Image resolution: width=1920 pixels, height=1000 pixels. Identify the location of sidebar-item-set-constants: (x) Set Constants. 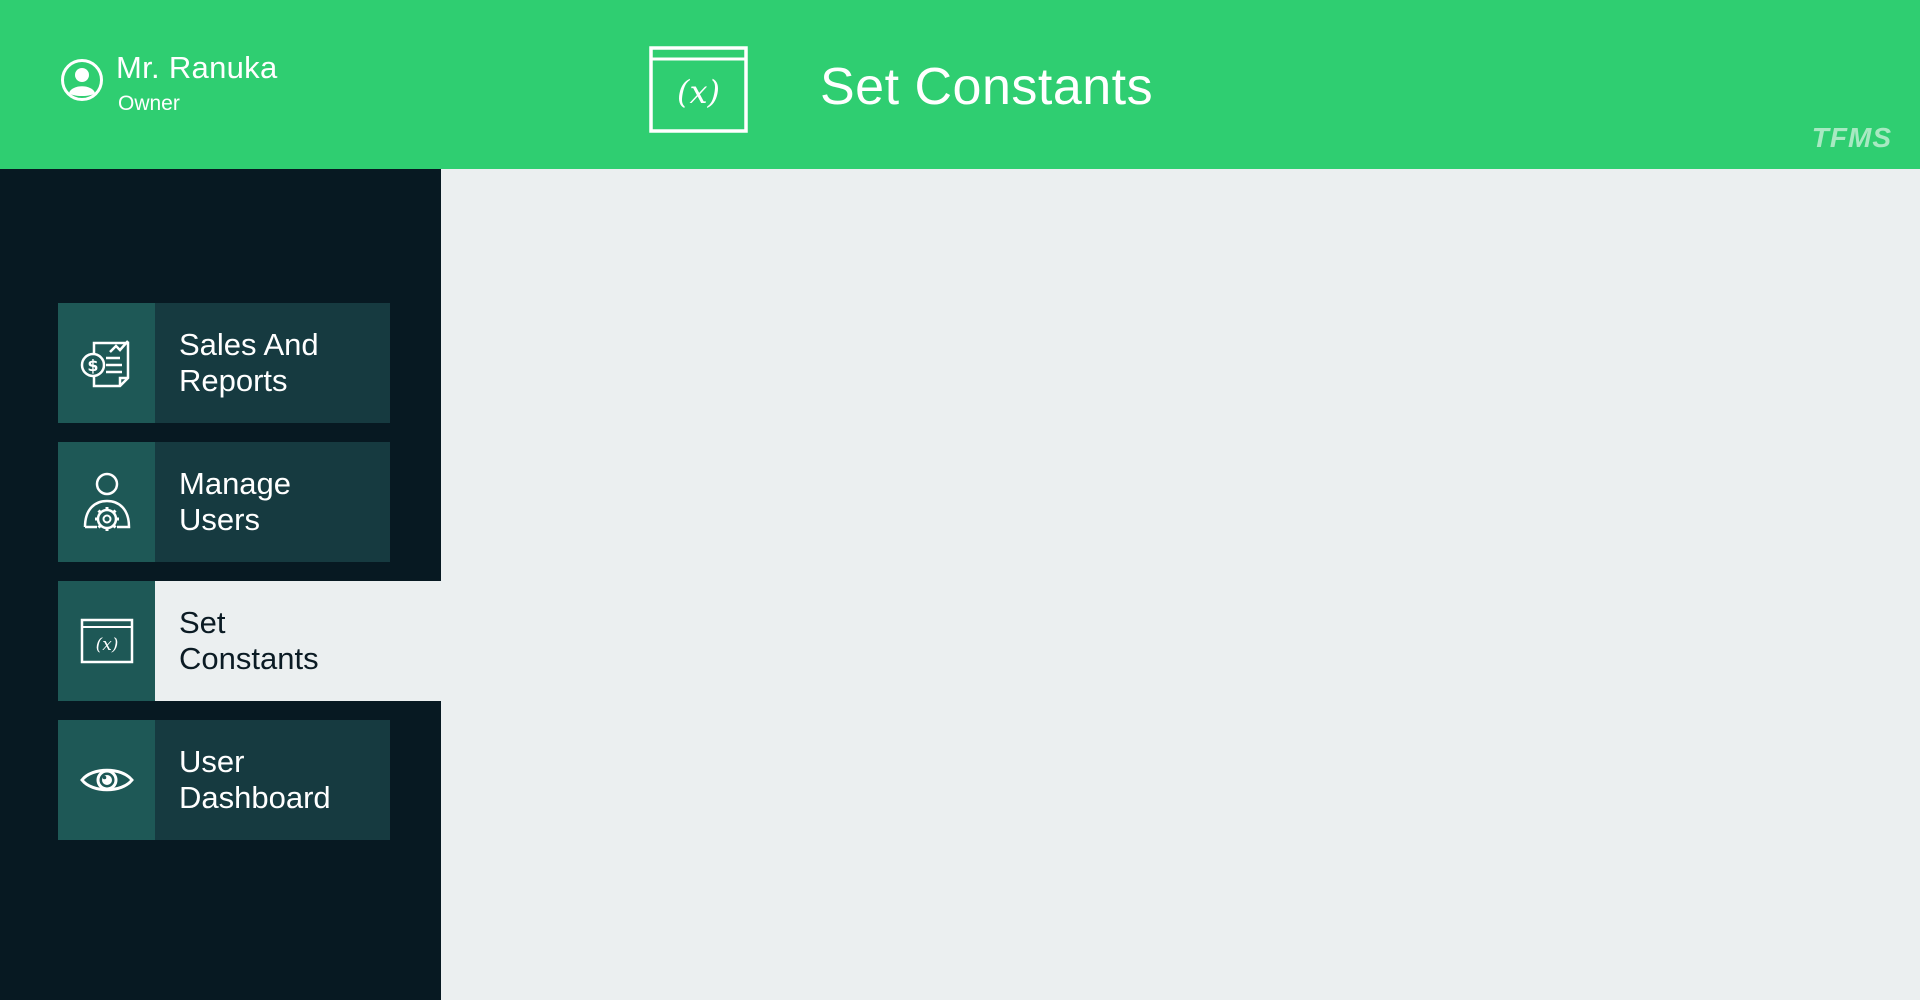
(249, 641).